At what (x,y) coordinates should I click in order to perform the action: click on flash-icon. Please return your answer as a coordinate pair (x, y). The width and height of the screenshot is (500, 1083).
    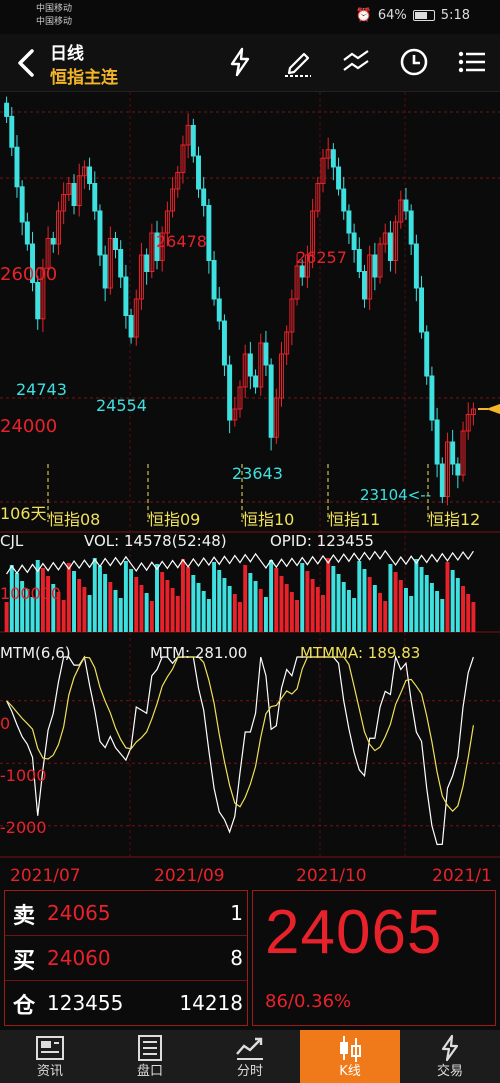
    Looking at the image, I should click on (240, 62).